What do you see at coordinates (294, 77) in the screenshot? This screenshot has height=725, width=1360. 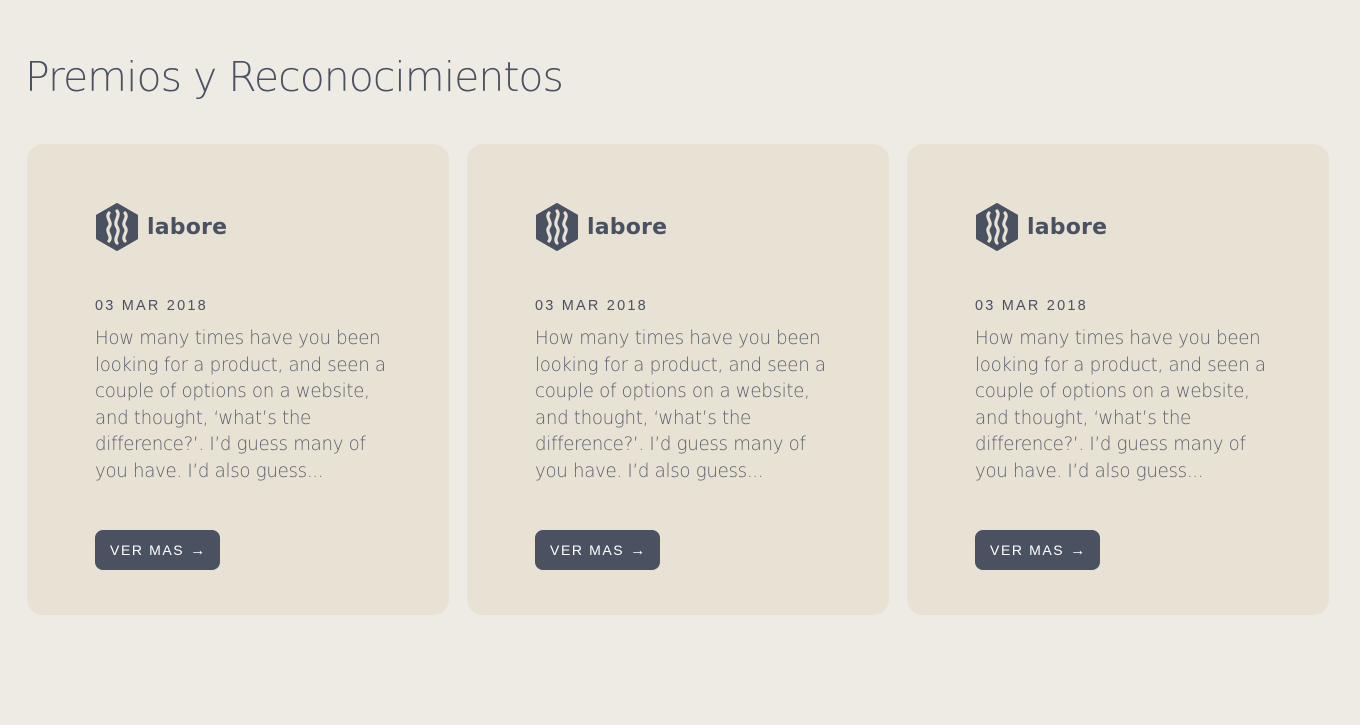 I see `section-title: Premios y Reconocimientos` at bounding box center [294, 77].